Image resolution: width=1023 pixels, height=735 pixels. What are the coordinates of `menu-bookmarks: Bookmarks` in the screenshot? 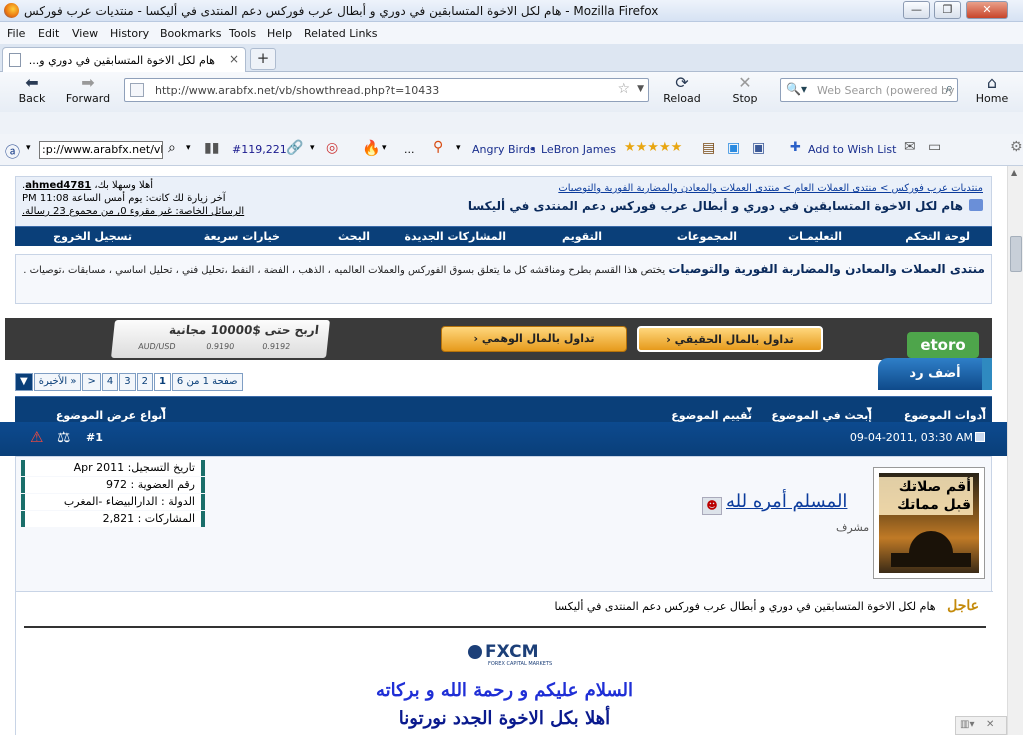 It's located at (190, 33).